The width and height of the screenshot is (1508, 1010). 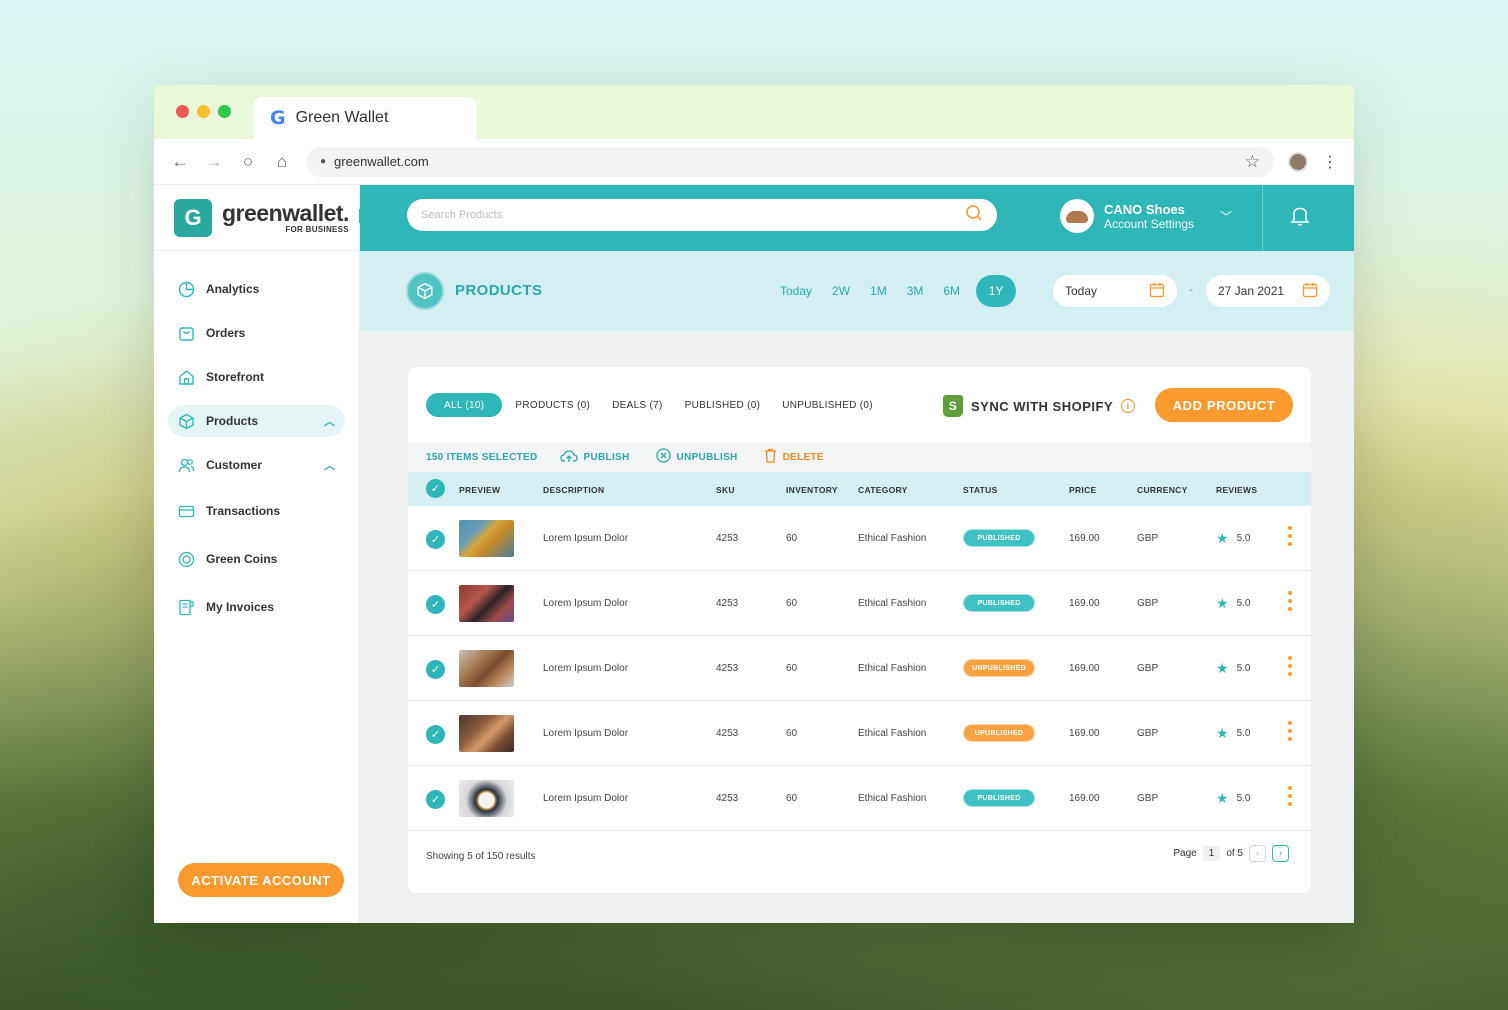 What do you see at coordinates (1251, 291) in the screenshot?
I see `date-to-value: 27 Jan 2021` at bounding box center [1251, 291].